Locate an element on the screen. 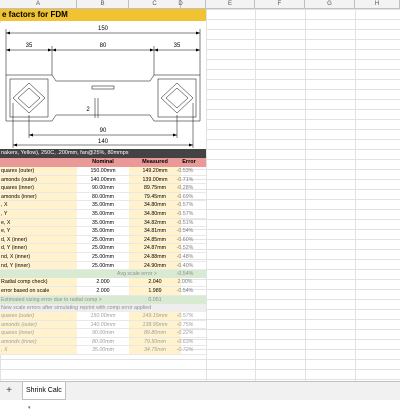 Image resolution: width=400 pixels, height=417 pixels. table-row: amonds (outer) 140.00mm 138.95mm -0.75% is located at coordinates (103, 325).